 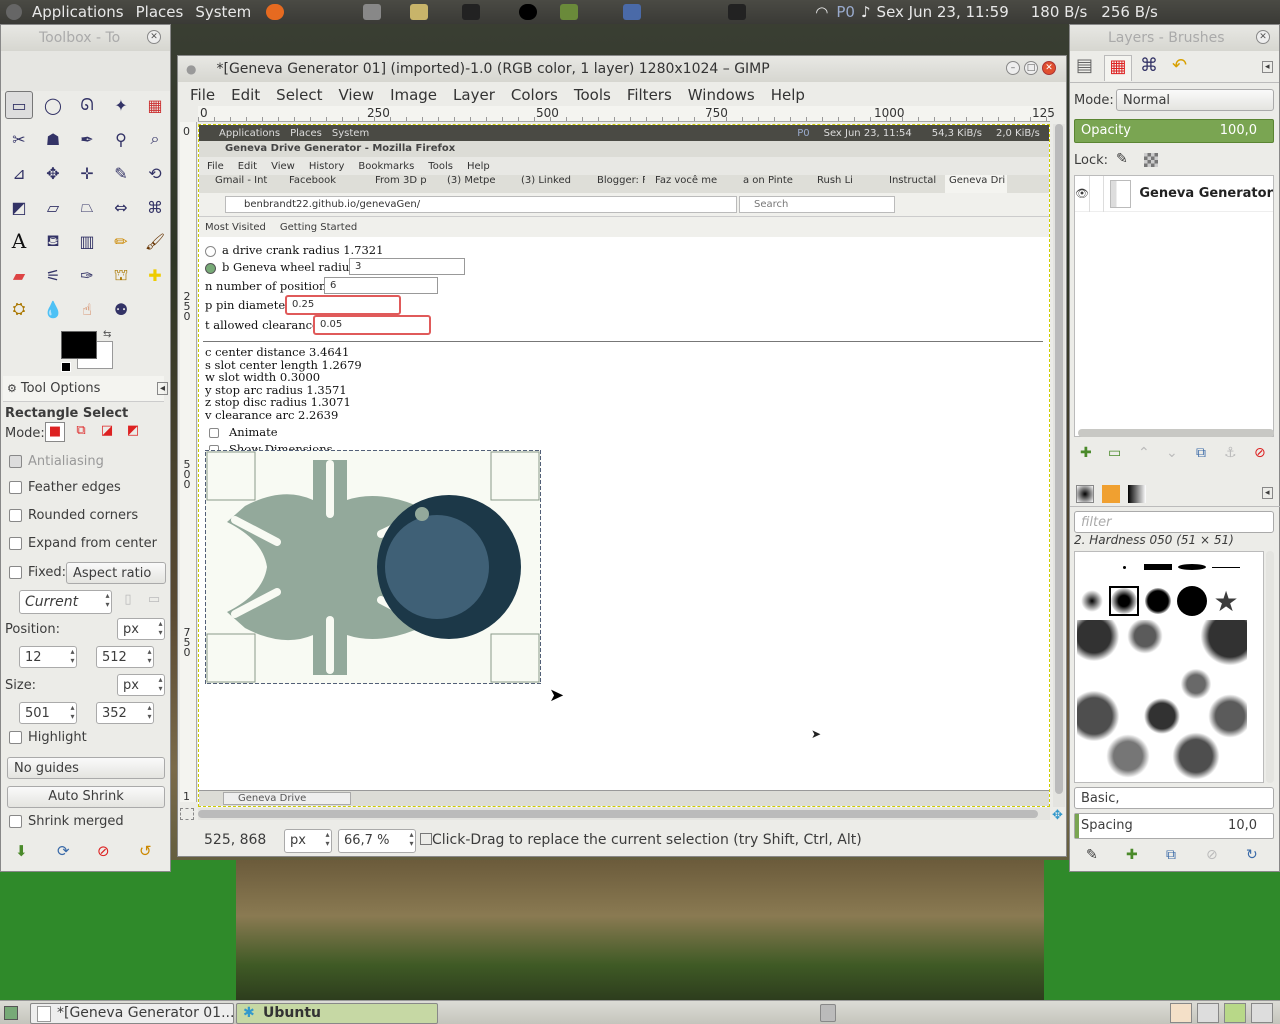 What do you see at coordinates (19, 139) in the screenshot?
I see `scissors-tool-icon: ✂` at bounding box center [19, 139].